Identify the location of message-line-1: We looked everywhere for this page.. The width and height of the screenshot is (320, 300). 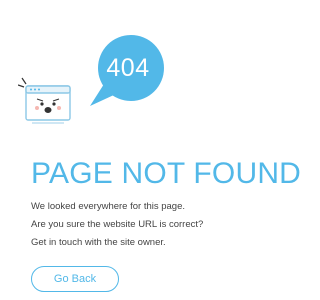
(108, 206).